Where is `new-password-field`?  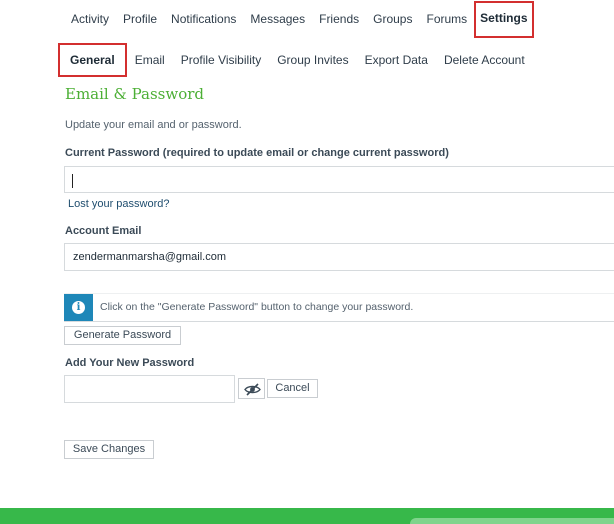
new-password-field is located at coordinates (149, 389).